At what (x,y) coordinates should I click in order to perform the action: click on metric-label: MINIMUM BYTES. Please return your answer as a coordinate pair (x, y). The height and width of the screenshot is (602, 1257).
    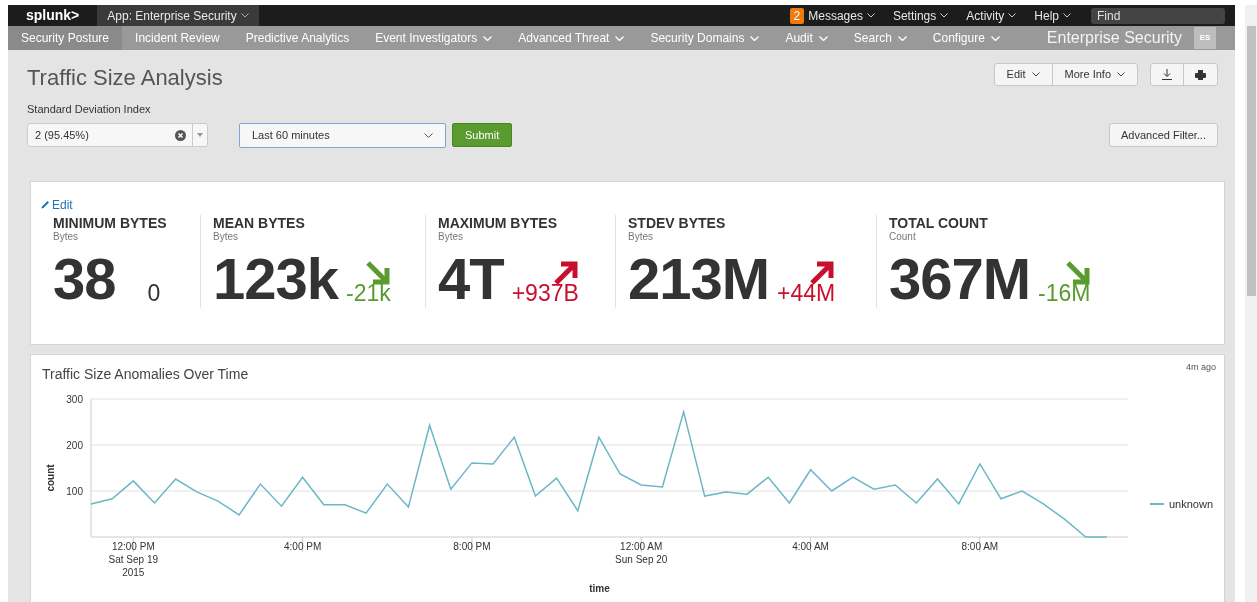
    Looking at the image, I should click on (110, 222).